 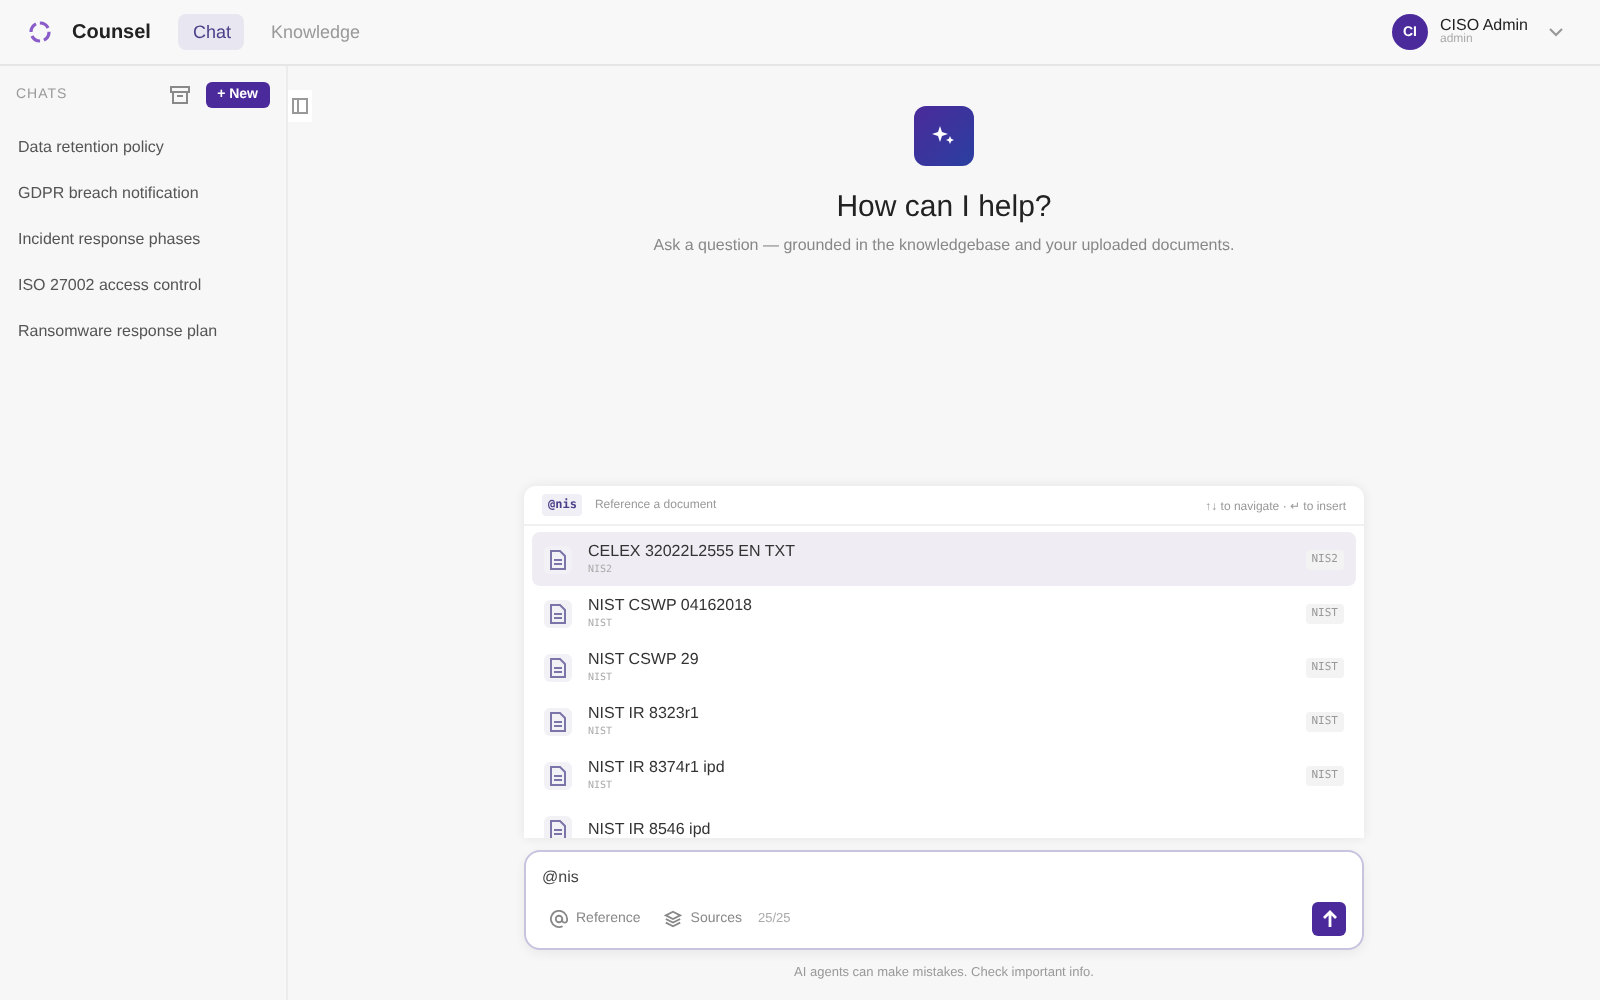 What do you see at coordinates (1556, 32) in the screenshot?
I see `chevron-down-icon` at bounding box center [1556, 32].